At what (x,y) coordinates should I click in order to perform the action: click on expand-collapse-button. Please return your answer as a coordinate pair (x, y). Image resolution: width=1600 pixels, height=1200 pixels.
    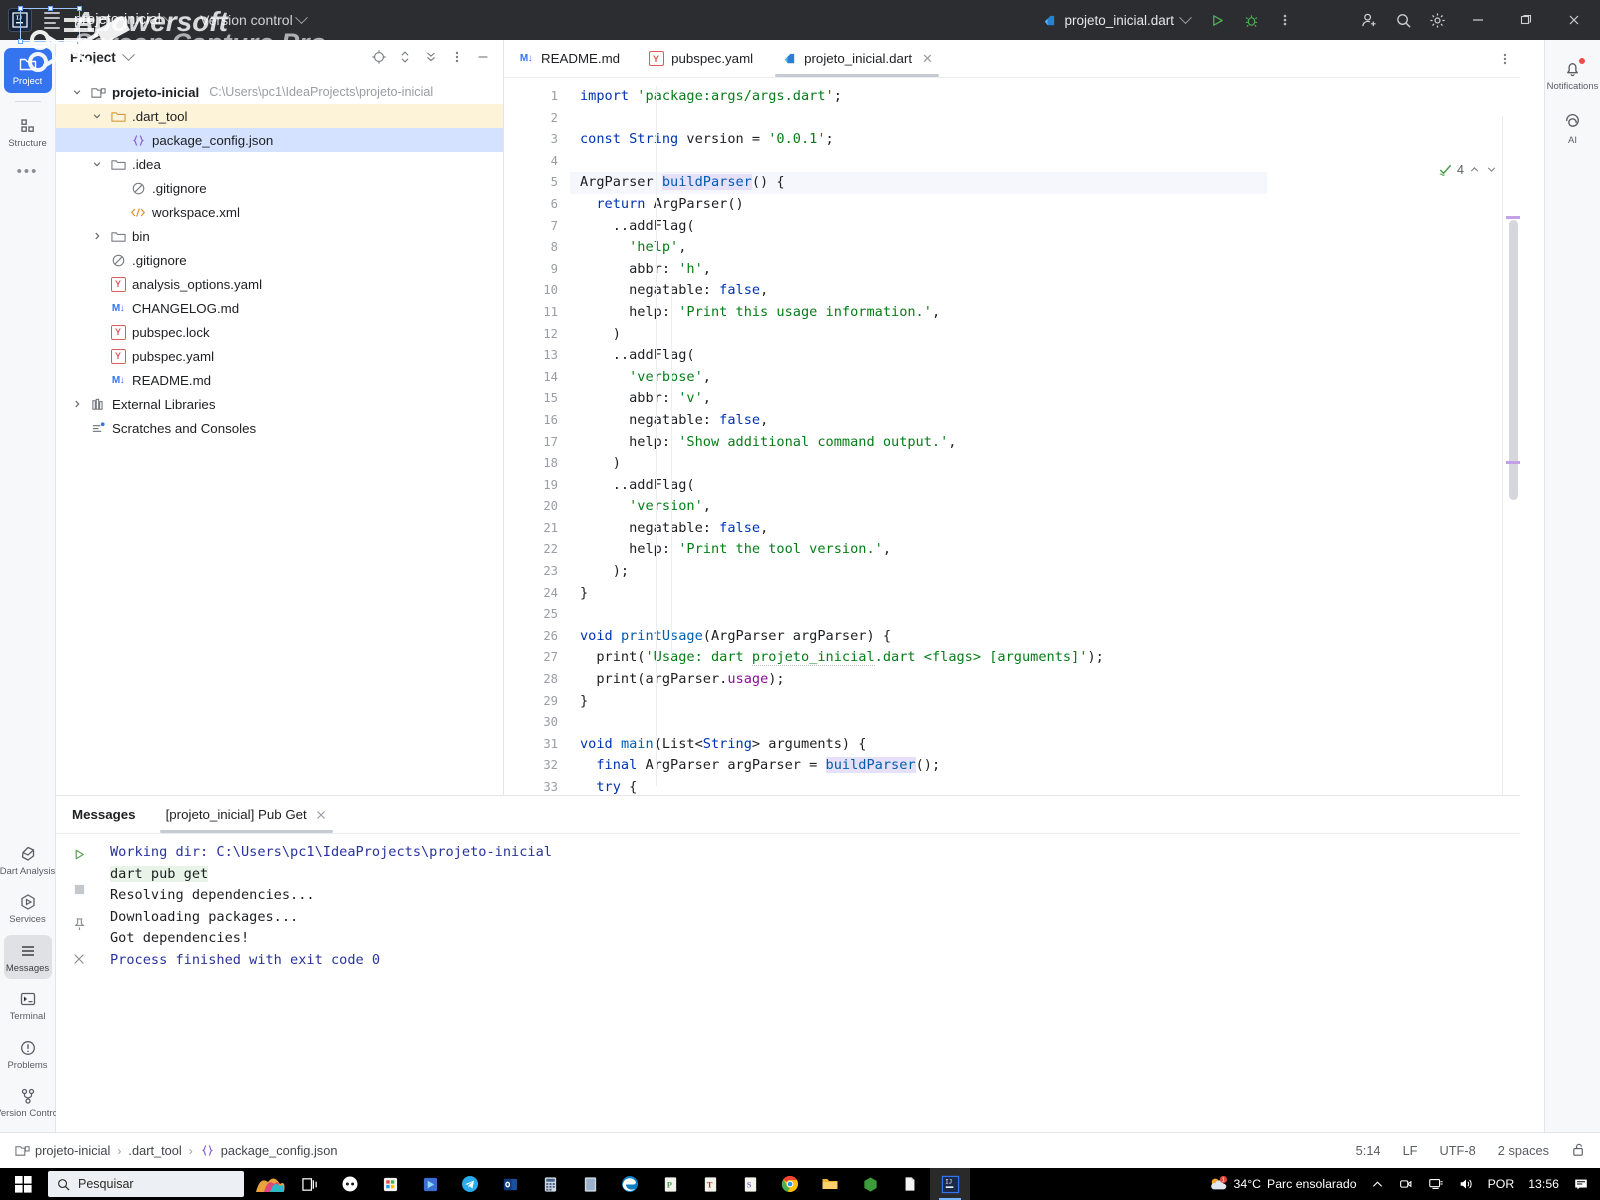
    Looking at the image, I should click on (405, 57).